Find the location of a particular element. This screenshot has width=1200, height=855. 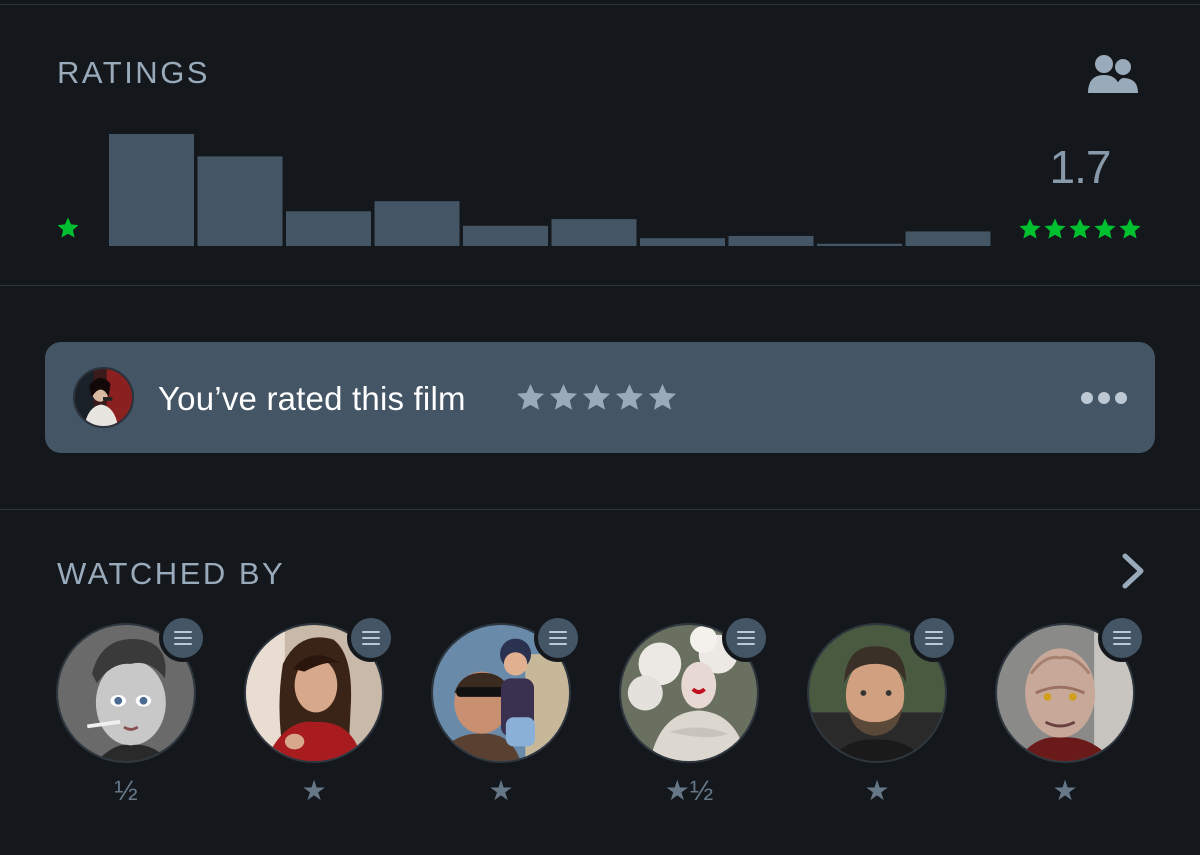

user-avatar is located at coordinates (103, 397).